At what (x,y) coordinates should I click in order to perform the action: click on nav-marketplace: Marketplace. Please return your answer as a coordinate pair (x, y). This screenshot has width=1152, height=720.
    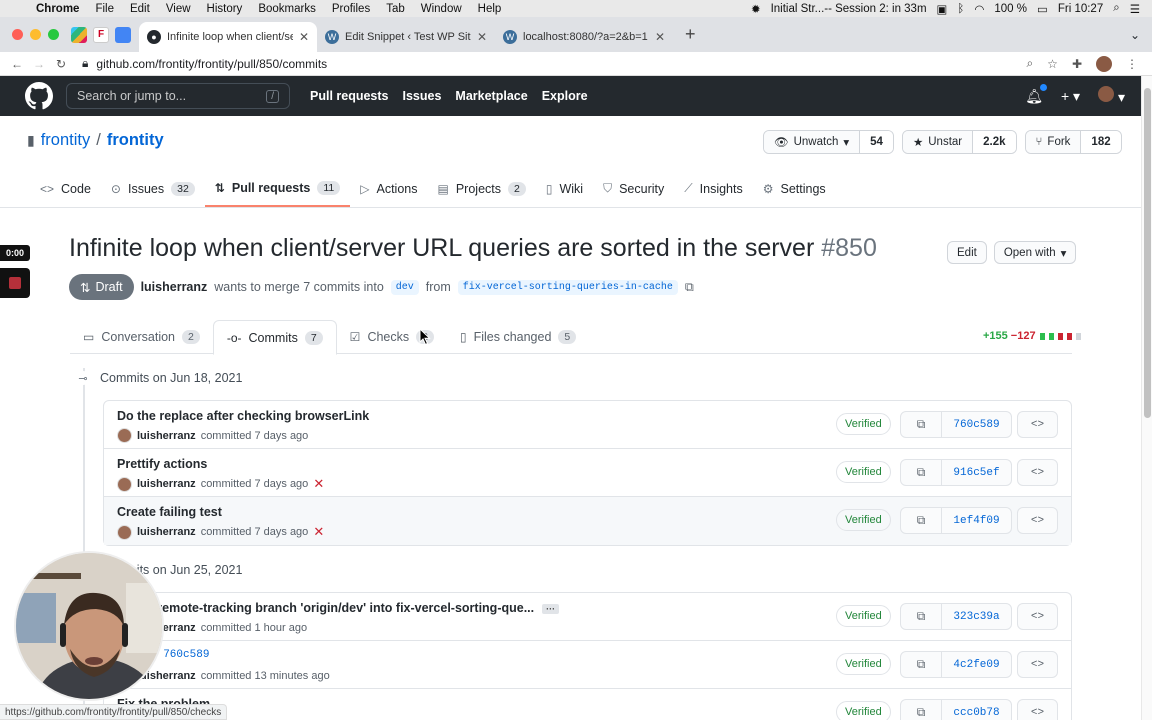
    Looking at the image, I should click on (491, 96).